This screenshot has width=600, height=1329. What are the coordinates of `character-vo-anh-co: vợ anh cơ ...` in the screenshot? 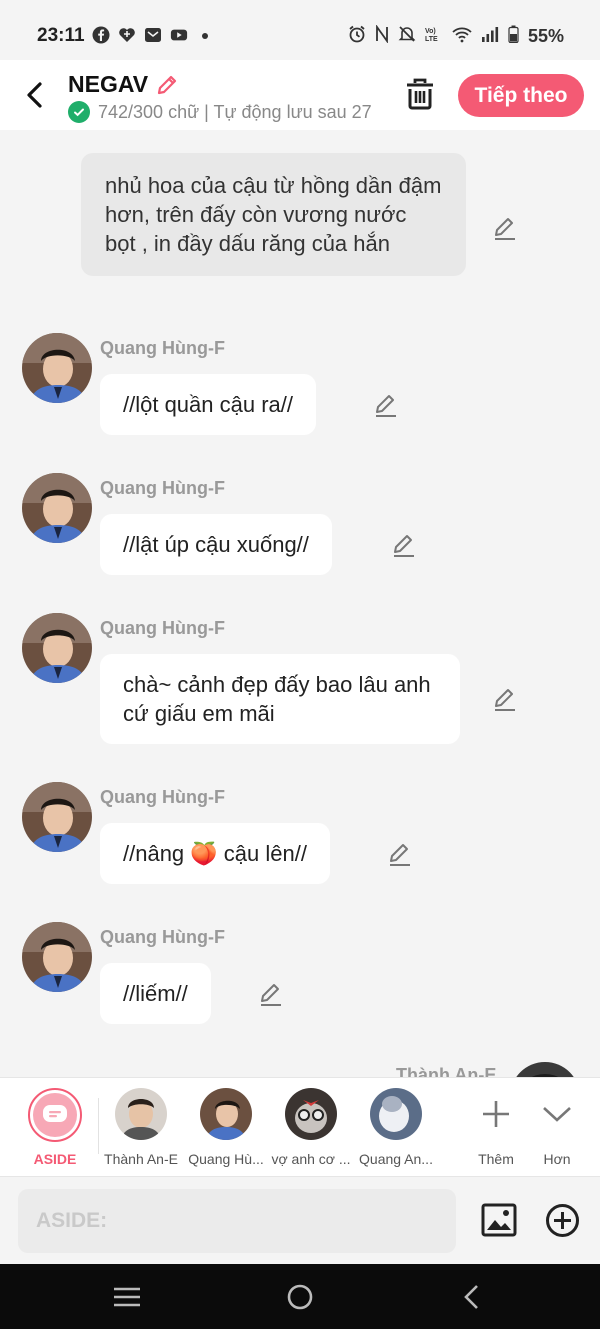 It's located at (311, 1127).